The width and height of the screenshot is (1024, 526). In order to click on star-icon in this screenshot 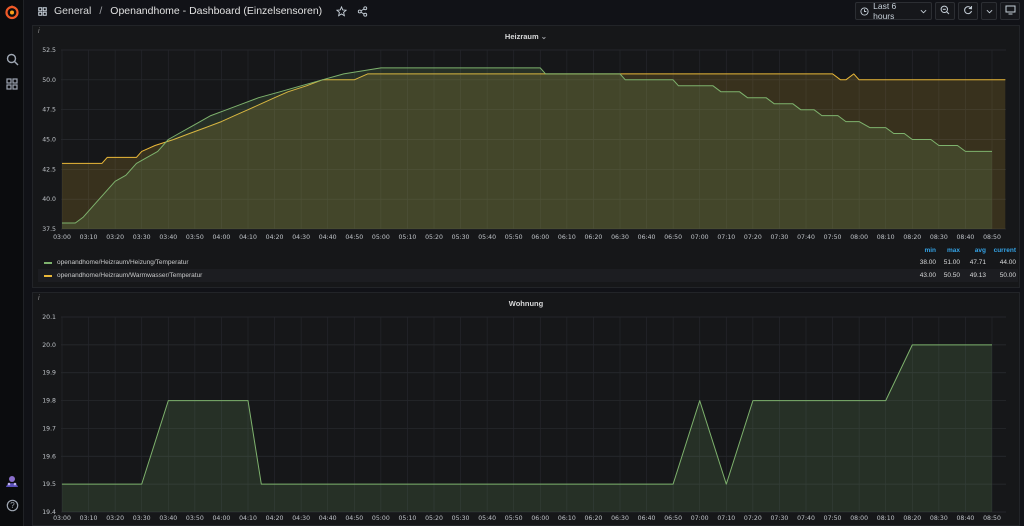, I will do `click(341, 11)`.